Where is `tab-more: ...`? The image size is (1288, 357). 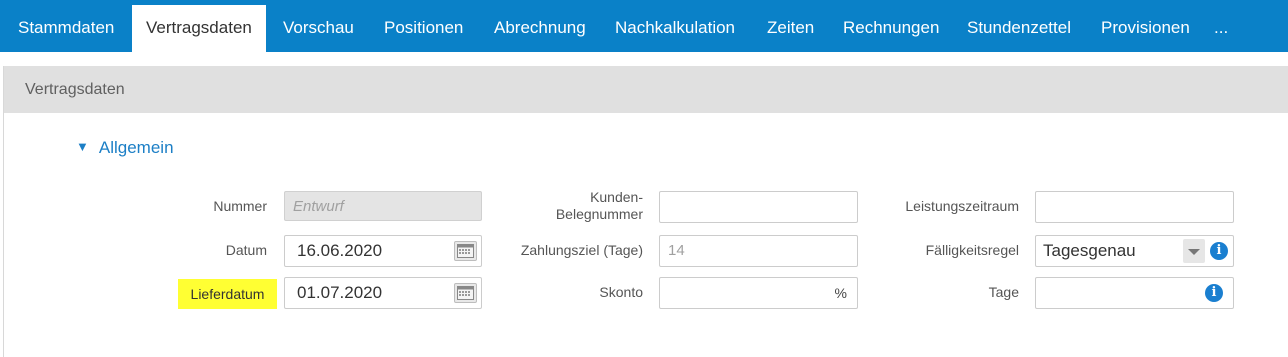 tab-more: ... is located at coordinates (1221, 28).